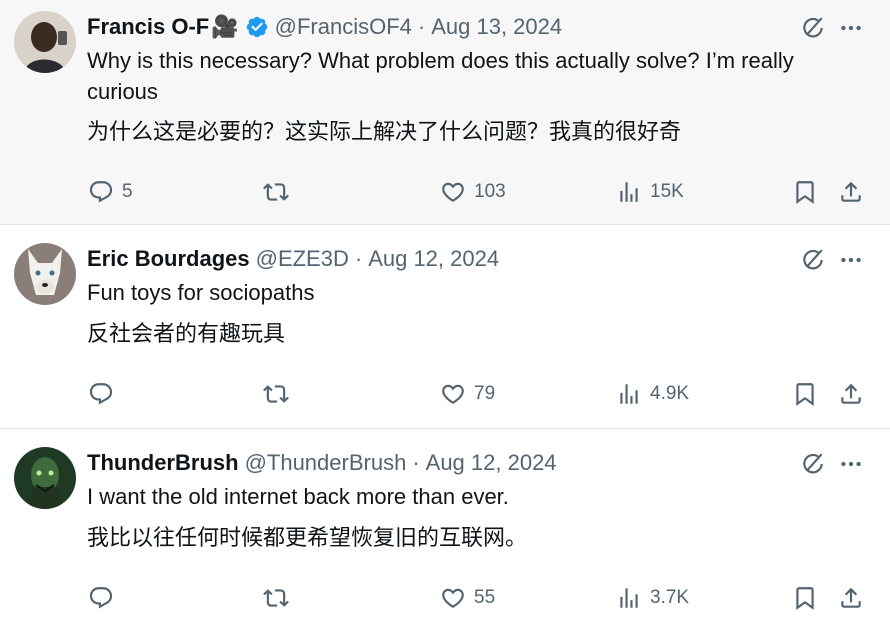 The image size is (890, 624). I want to click on name-emoji: 🎥, so click(225, 26).